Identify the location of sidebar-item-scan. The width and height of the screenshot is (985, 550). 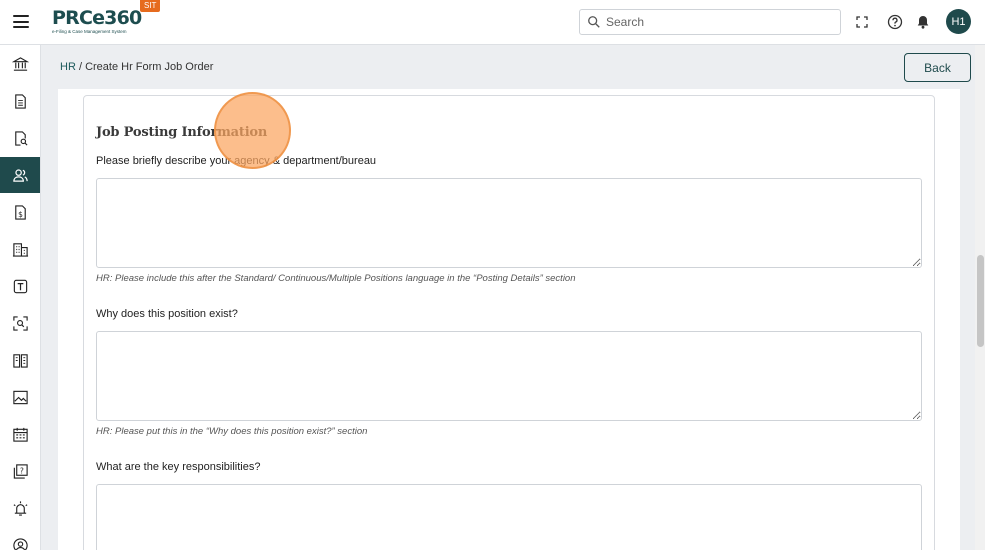
(20, 323).